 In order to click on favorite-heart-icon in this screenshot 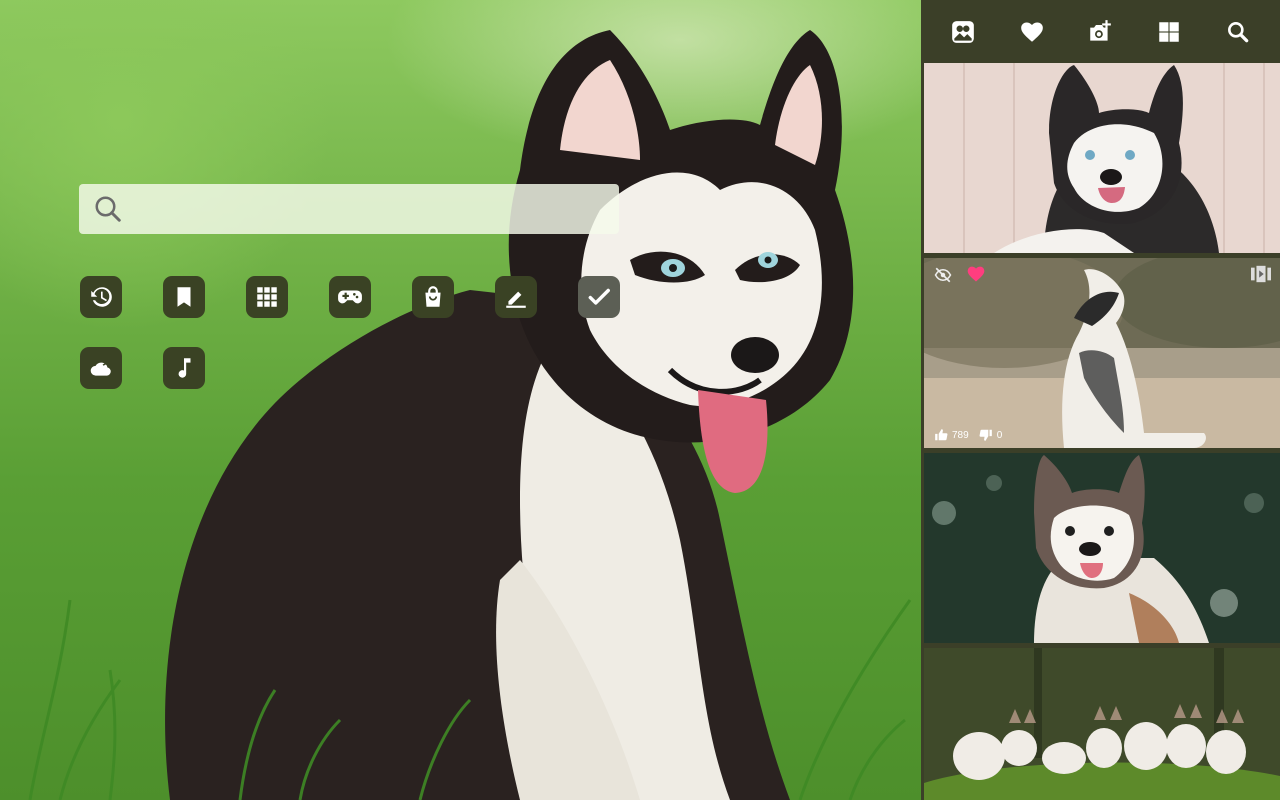, I will do `click(976, 274)`.